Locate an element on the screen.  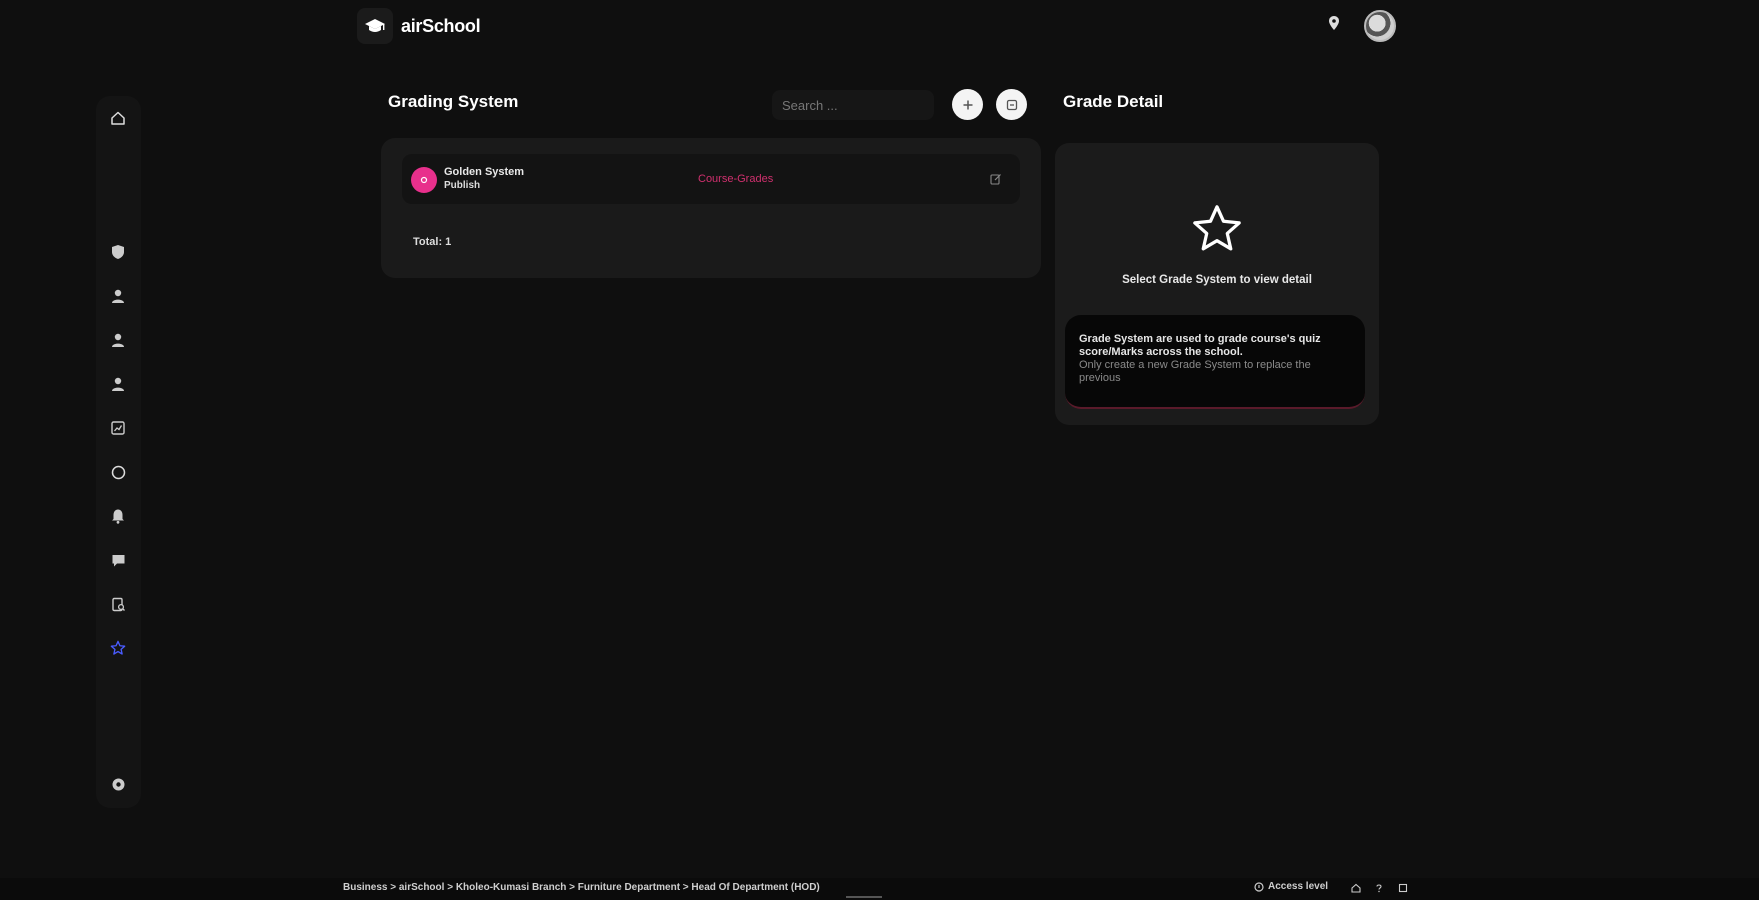
total-count: Total: 1 is located at coordinates (432, 242).